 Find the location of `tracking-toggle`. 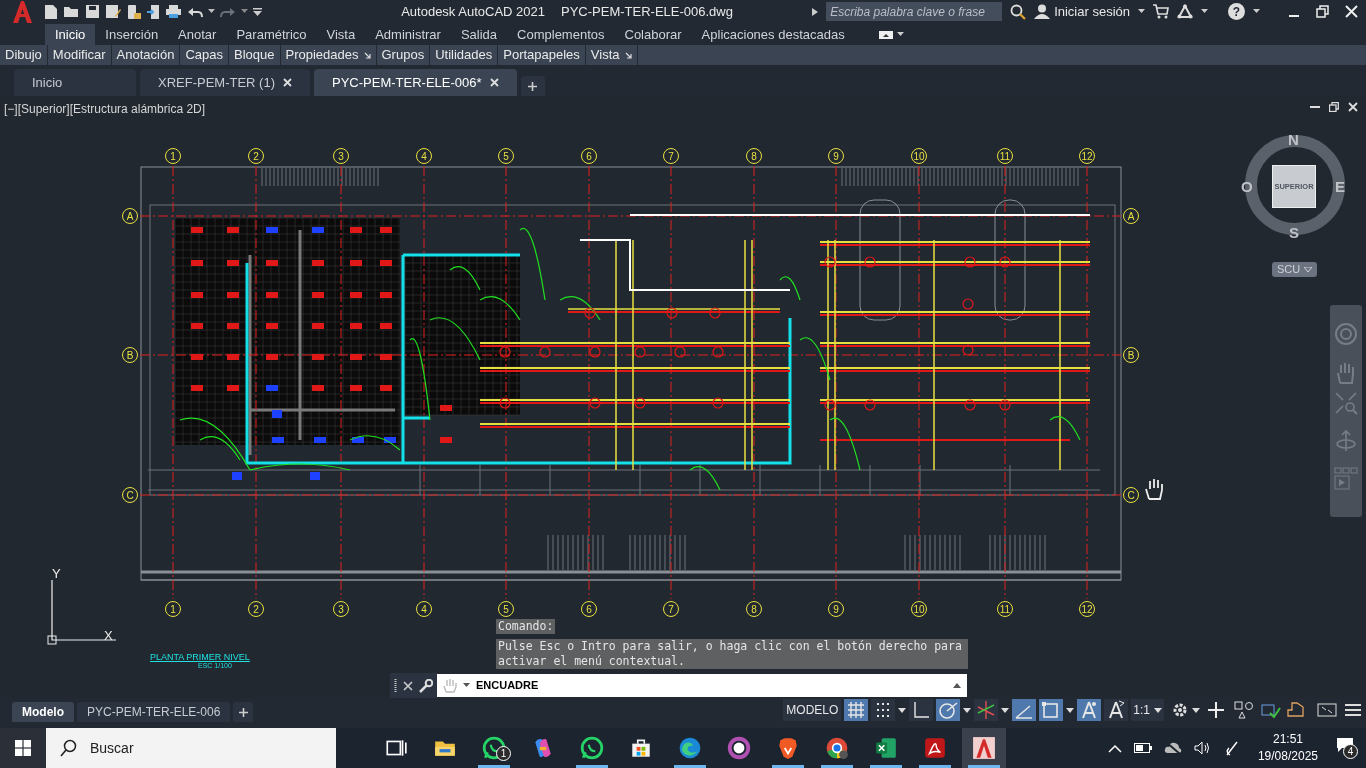

tracking-toggle is located at coordinates (1024, 710).